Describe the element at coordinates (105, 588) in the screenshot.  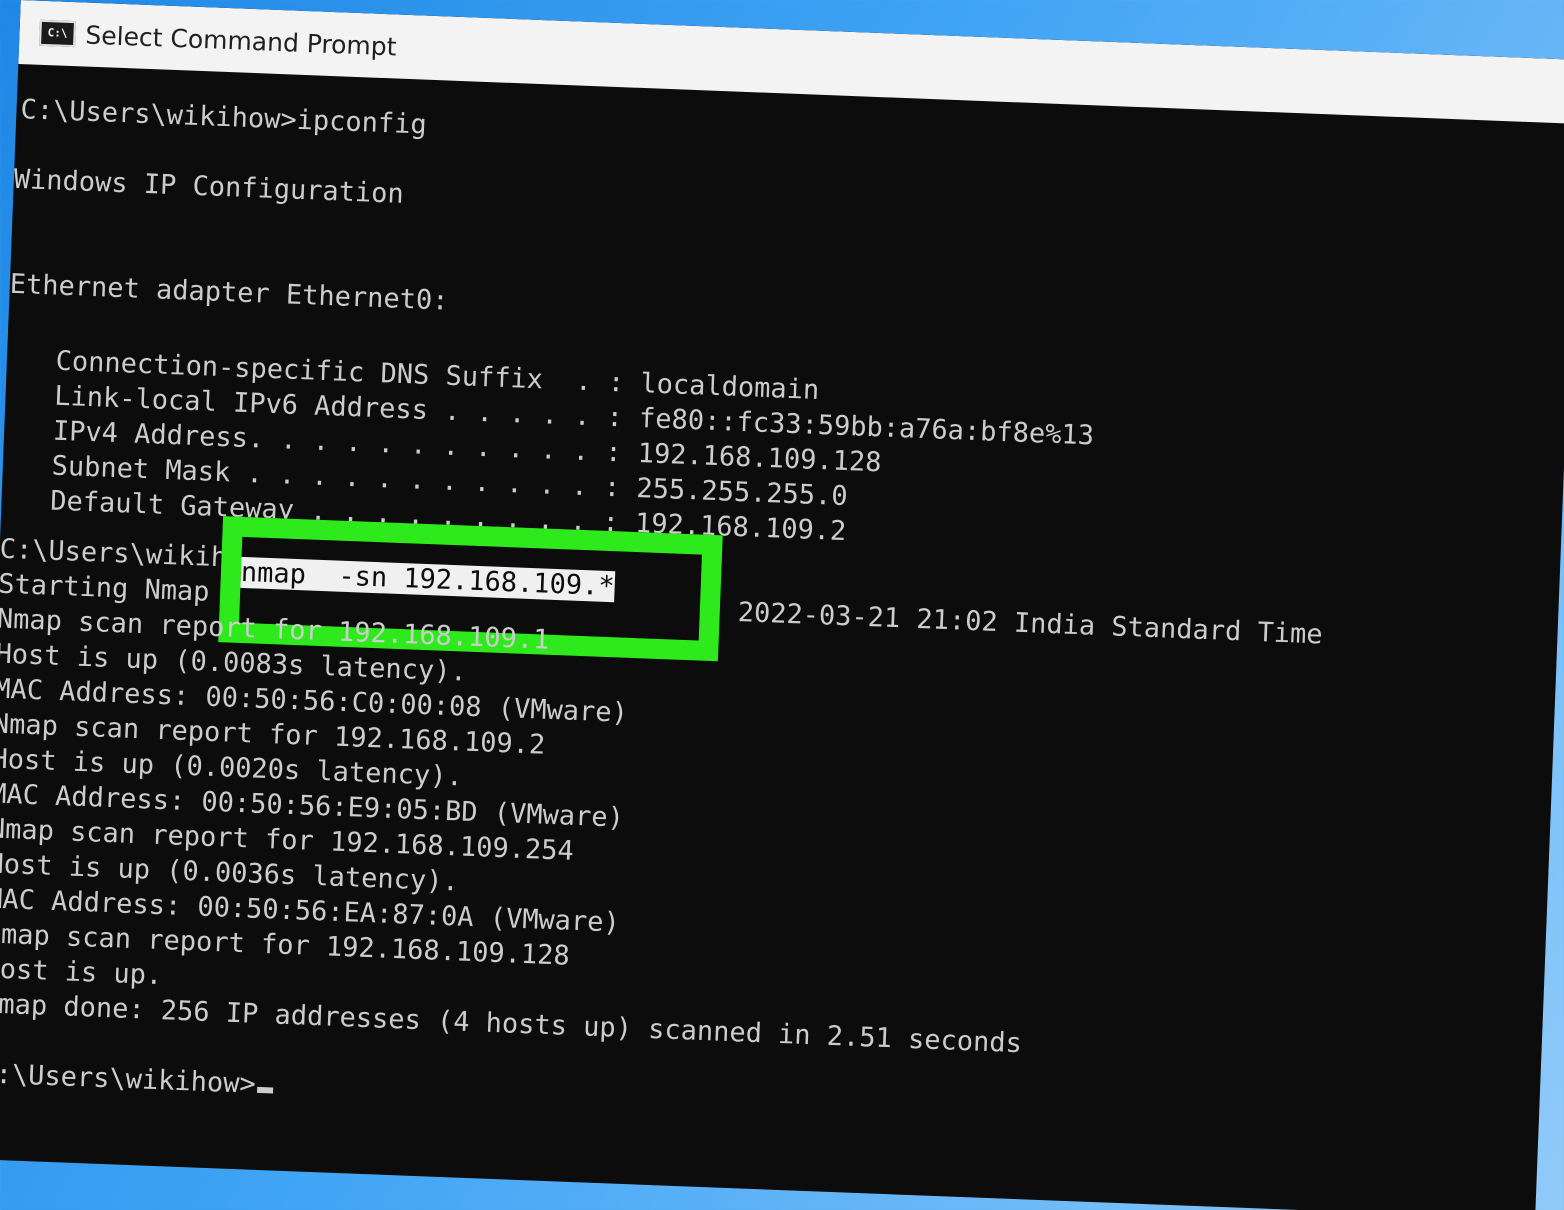
I see `starting-nmap: Starting Nmap` at that location.